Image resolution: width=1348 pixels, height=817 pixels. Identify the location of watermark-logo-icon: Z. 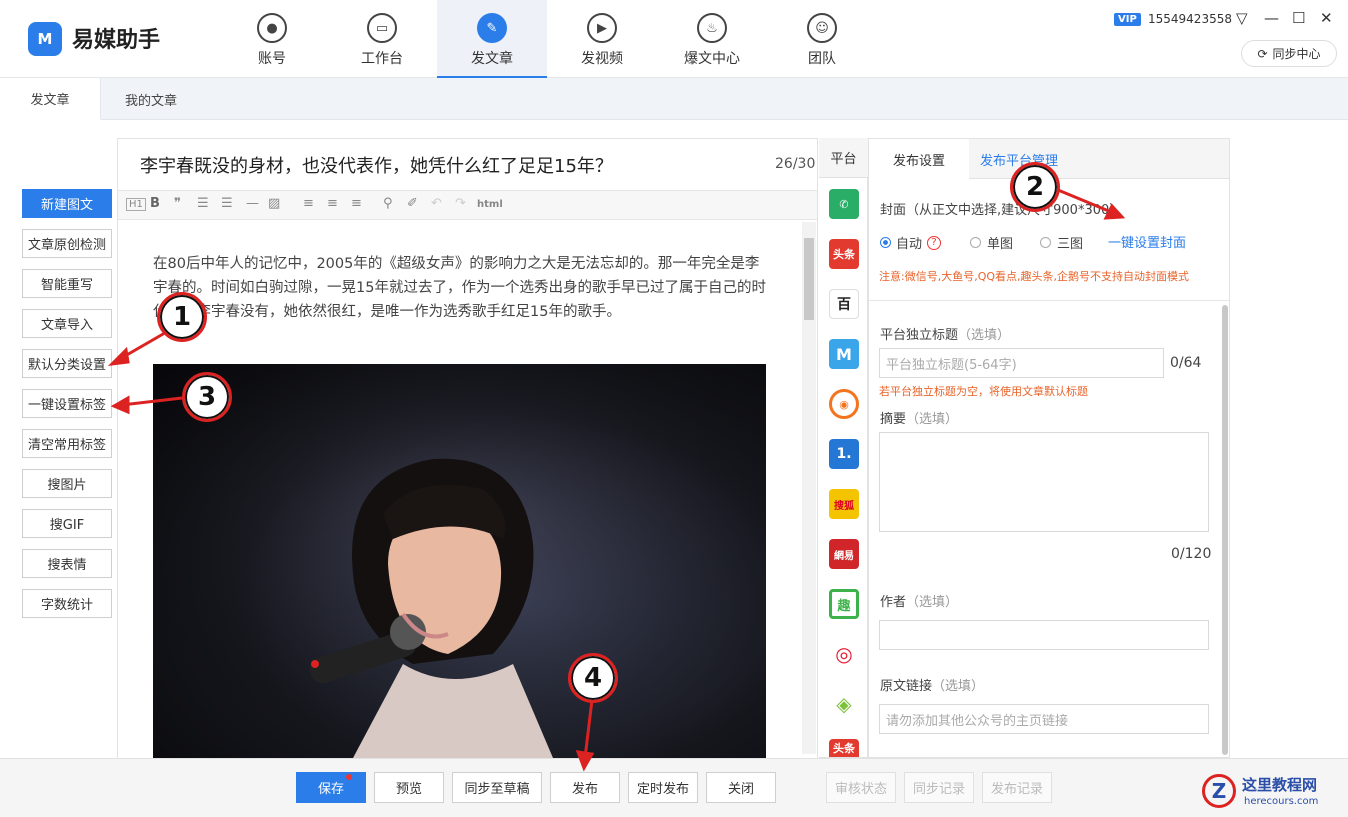
(1219, 791).